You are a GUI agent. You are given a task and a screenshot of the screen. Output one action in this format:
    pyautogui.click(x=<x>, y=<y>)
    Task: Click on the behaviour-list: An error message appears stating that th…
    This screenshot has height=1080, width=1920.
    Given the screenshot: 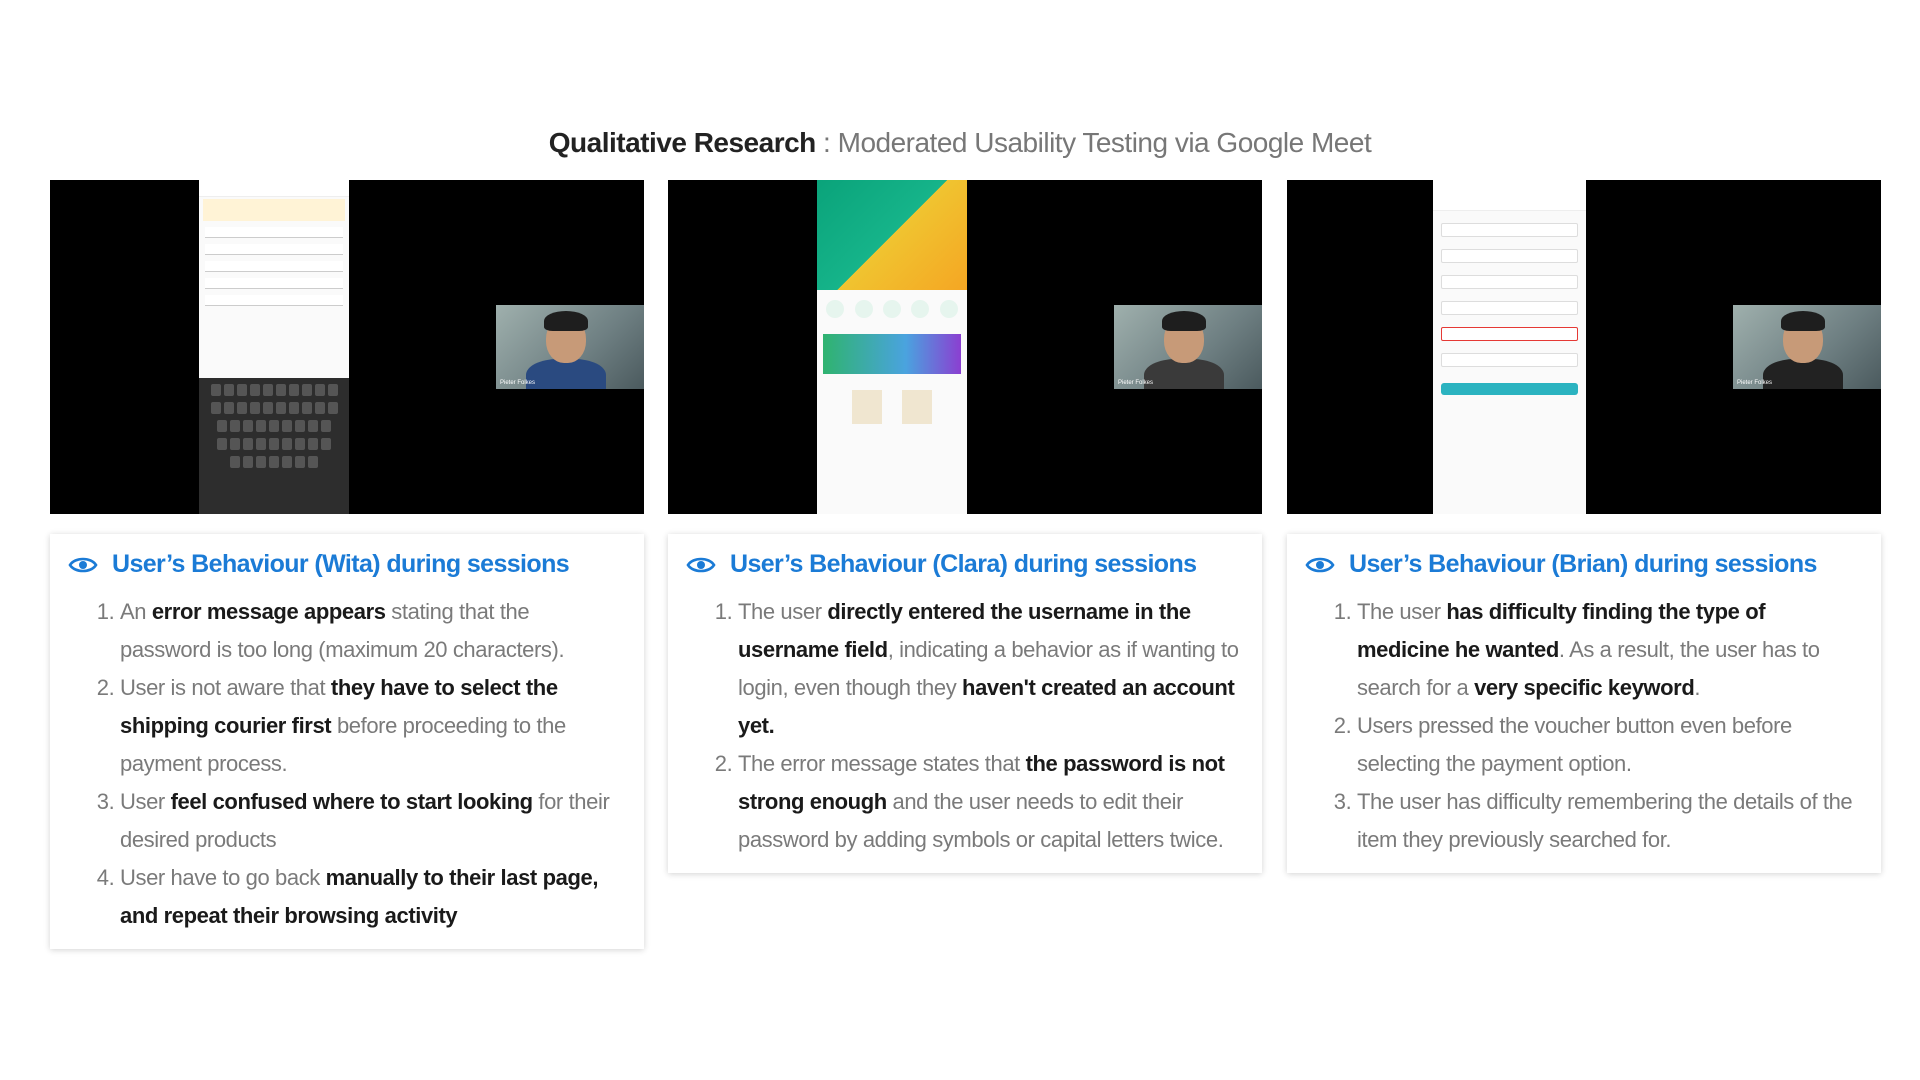 What is the action you would take?
    pyautogui.click(x=345, y=764)
    